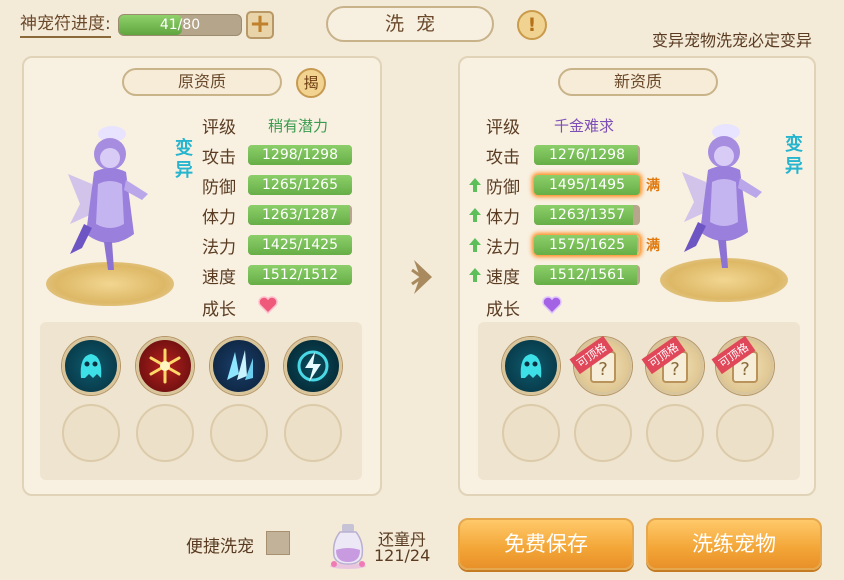 This screenshot has width=844, height=580. I want to click on pet-figure-original, so click(108, 199).